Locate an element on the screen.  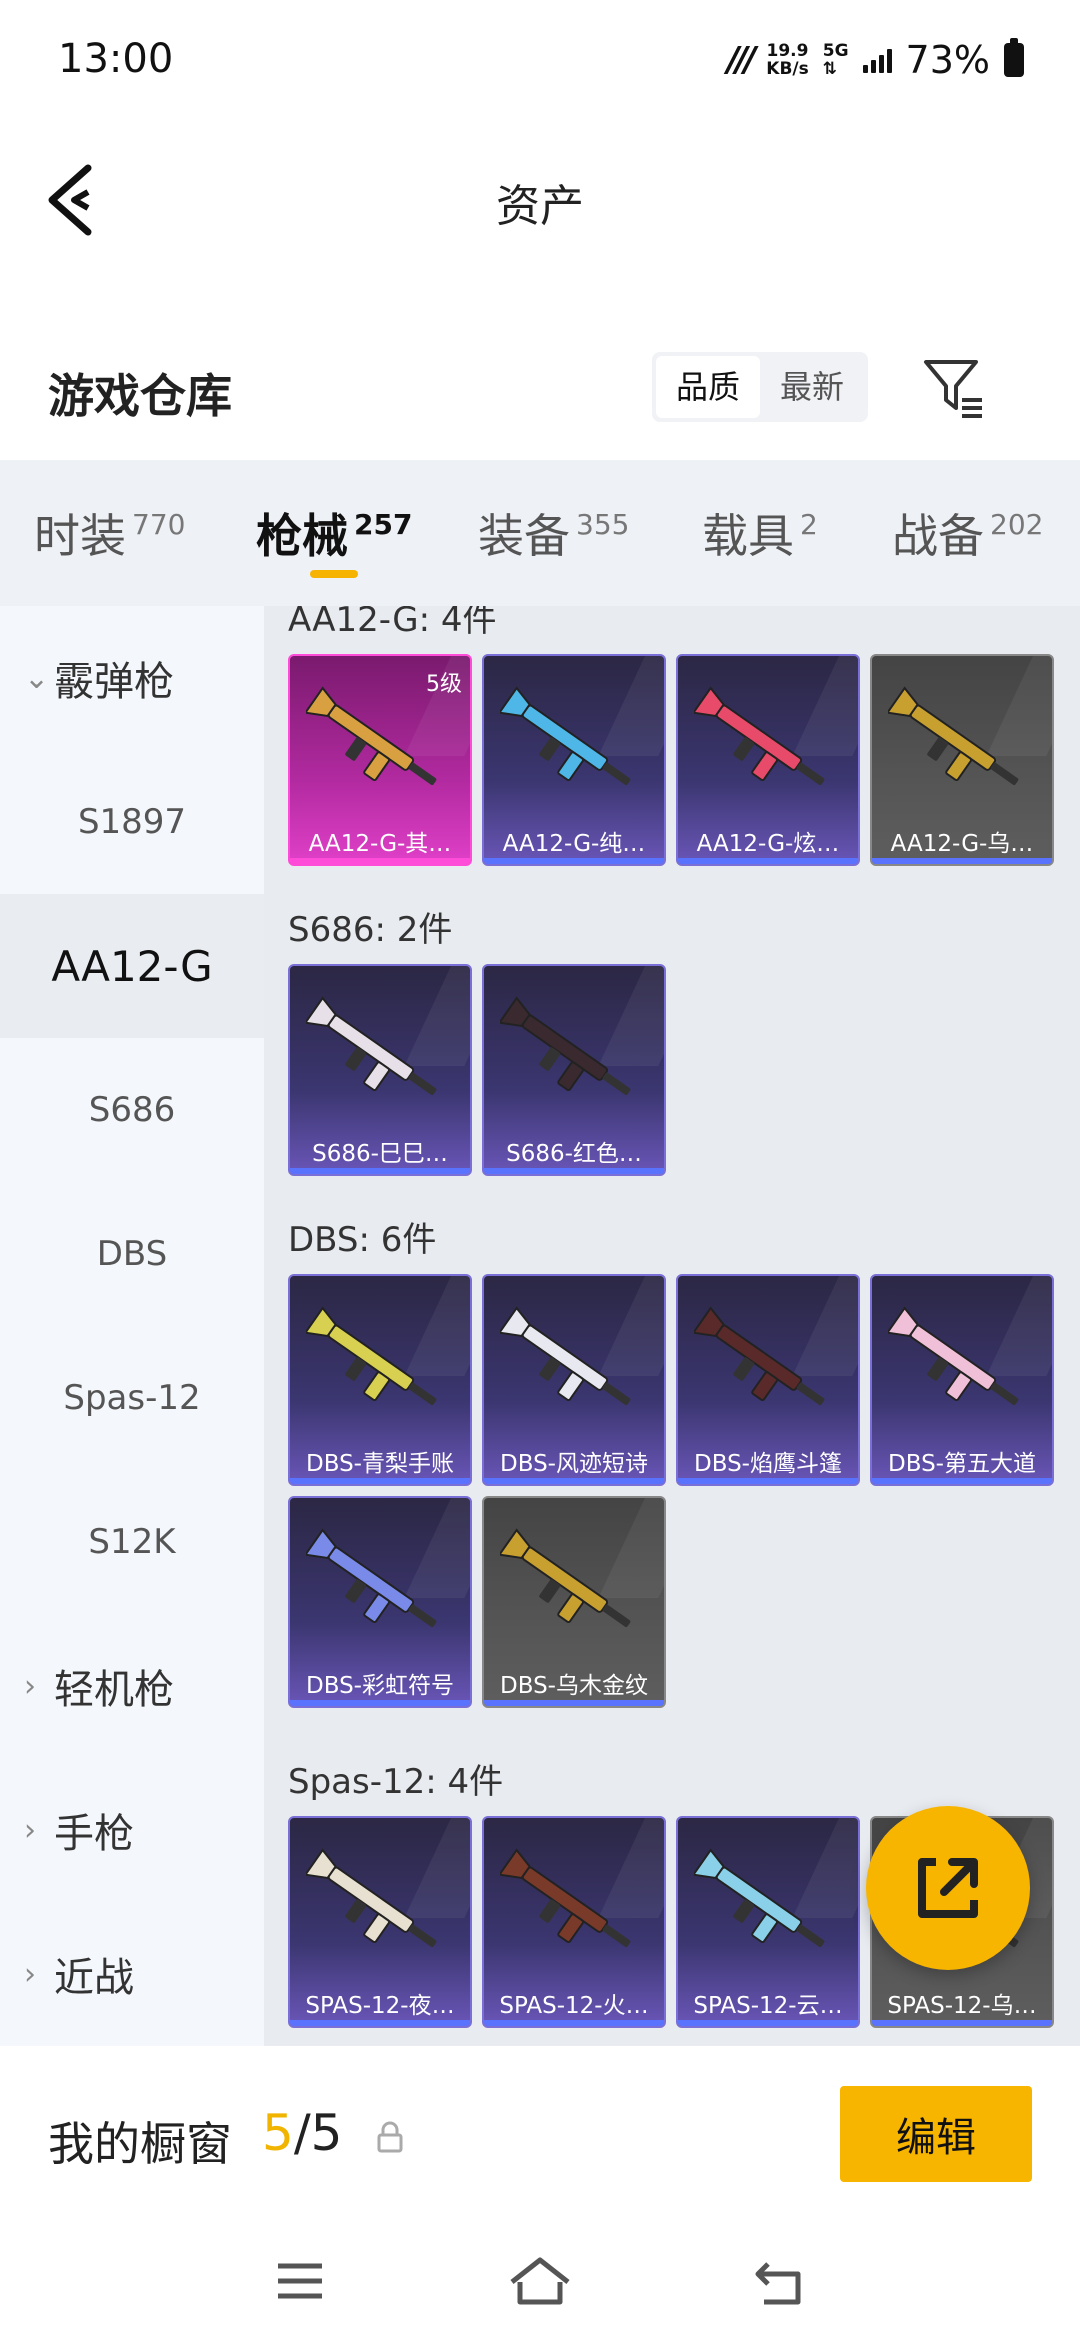
sidebar-item-s1897: S1897 is located at coordinates (132, 822).